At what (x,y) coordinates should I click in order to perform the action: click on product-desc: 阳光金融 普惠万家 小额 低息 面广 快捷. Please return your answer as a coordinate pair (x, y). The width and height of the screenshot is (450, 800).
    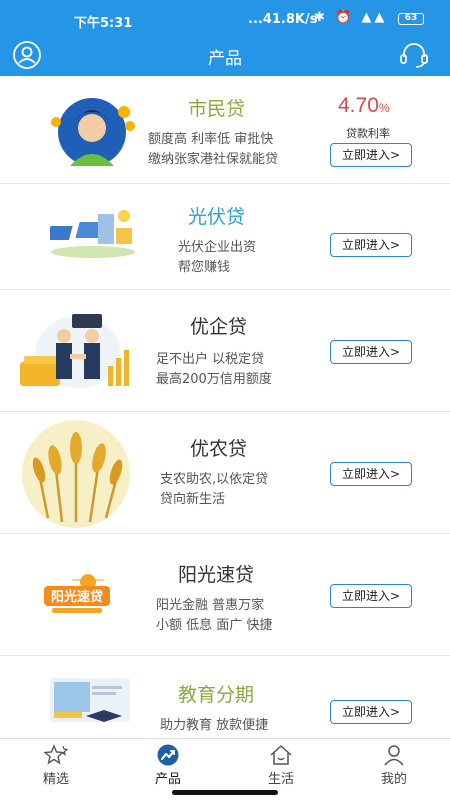
    Looking at the image, I should click on (214, 616).